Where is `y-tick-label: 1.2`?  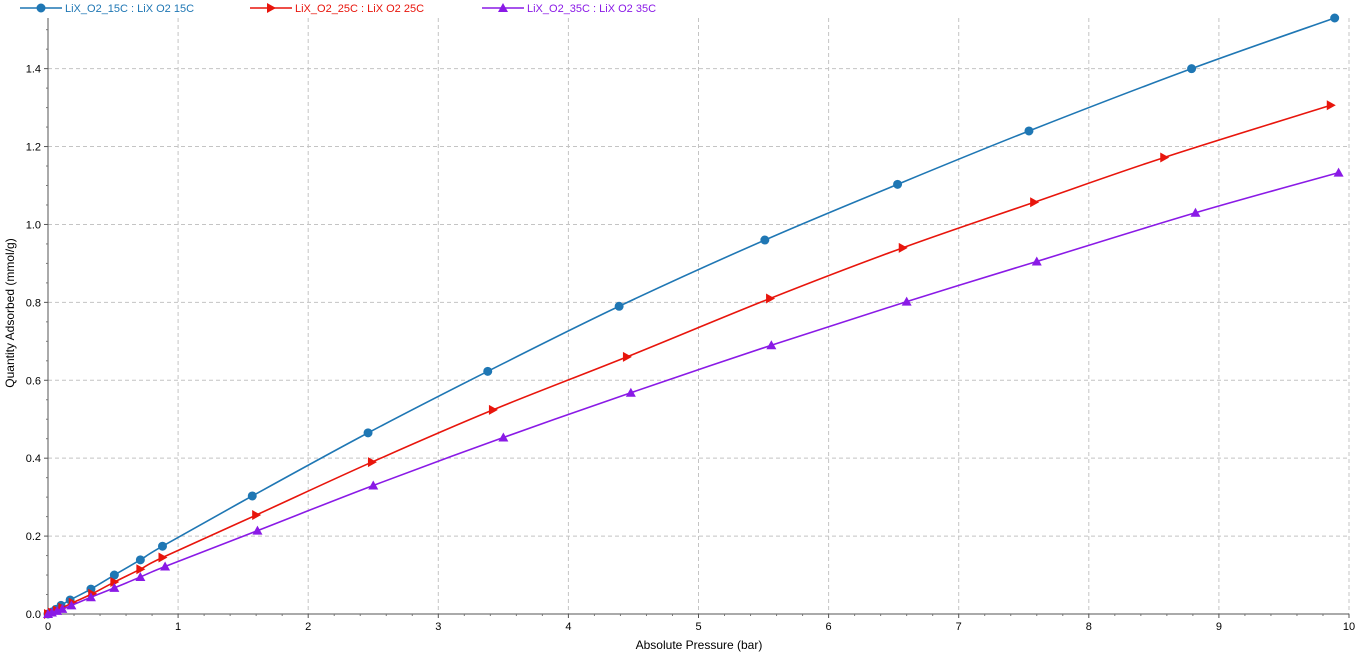
y-tick-label: 1.2 is located at coordinates (33, 148).